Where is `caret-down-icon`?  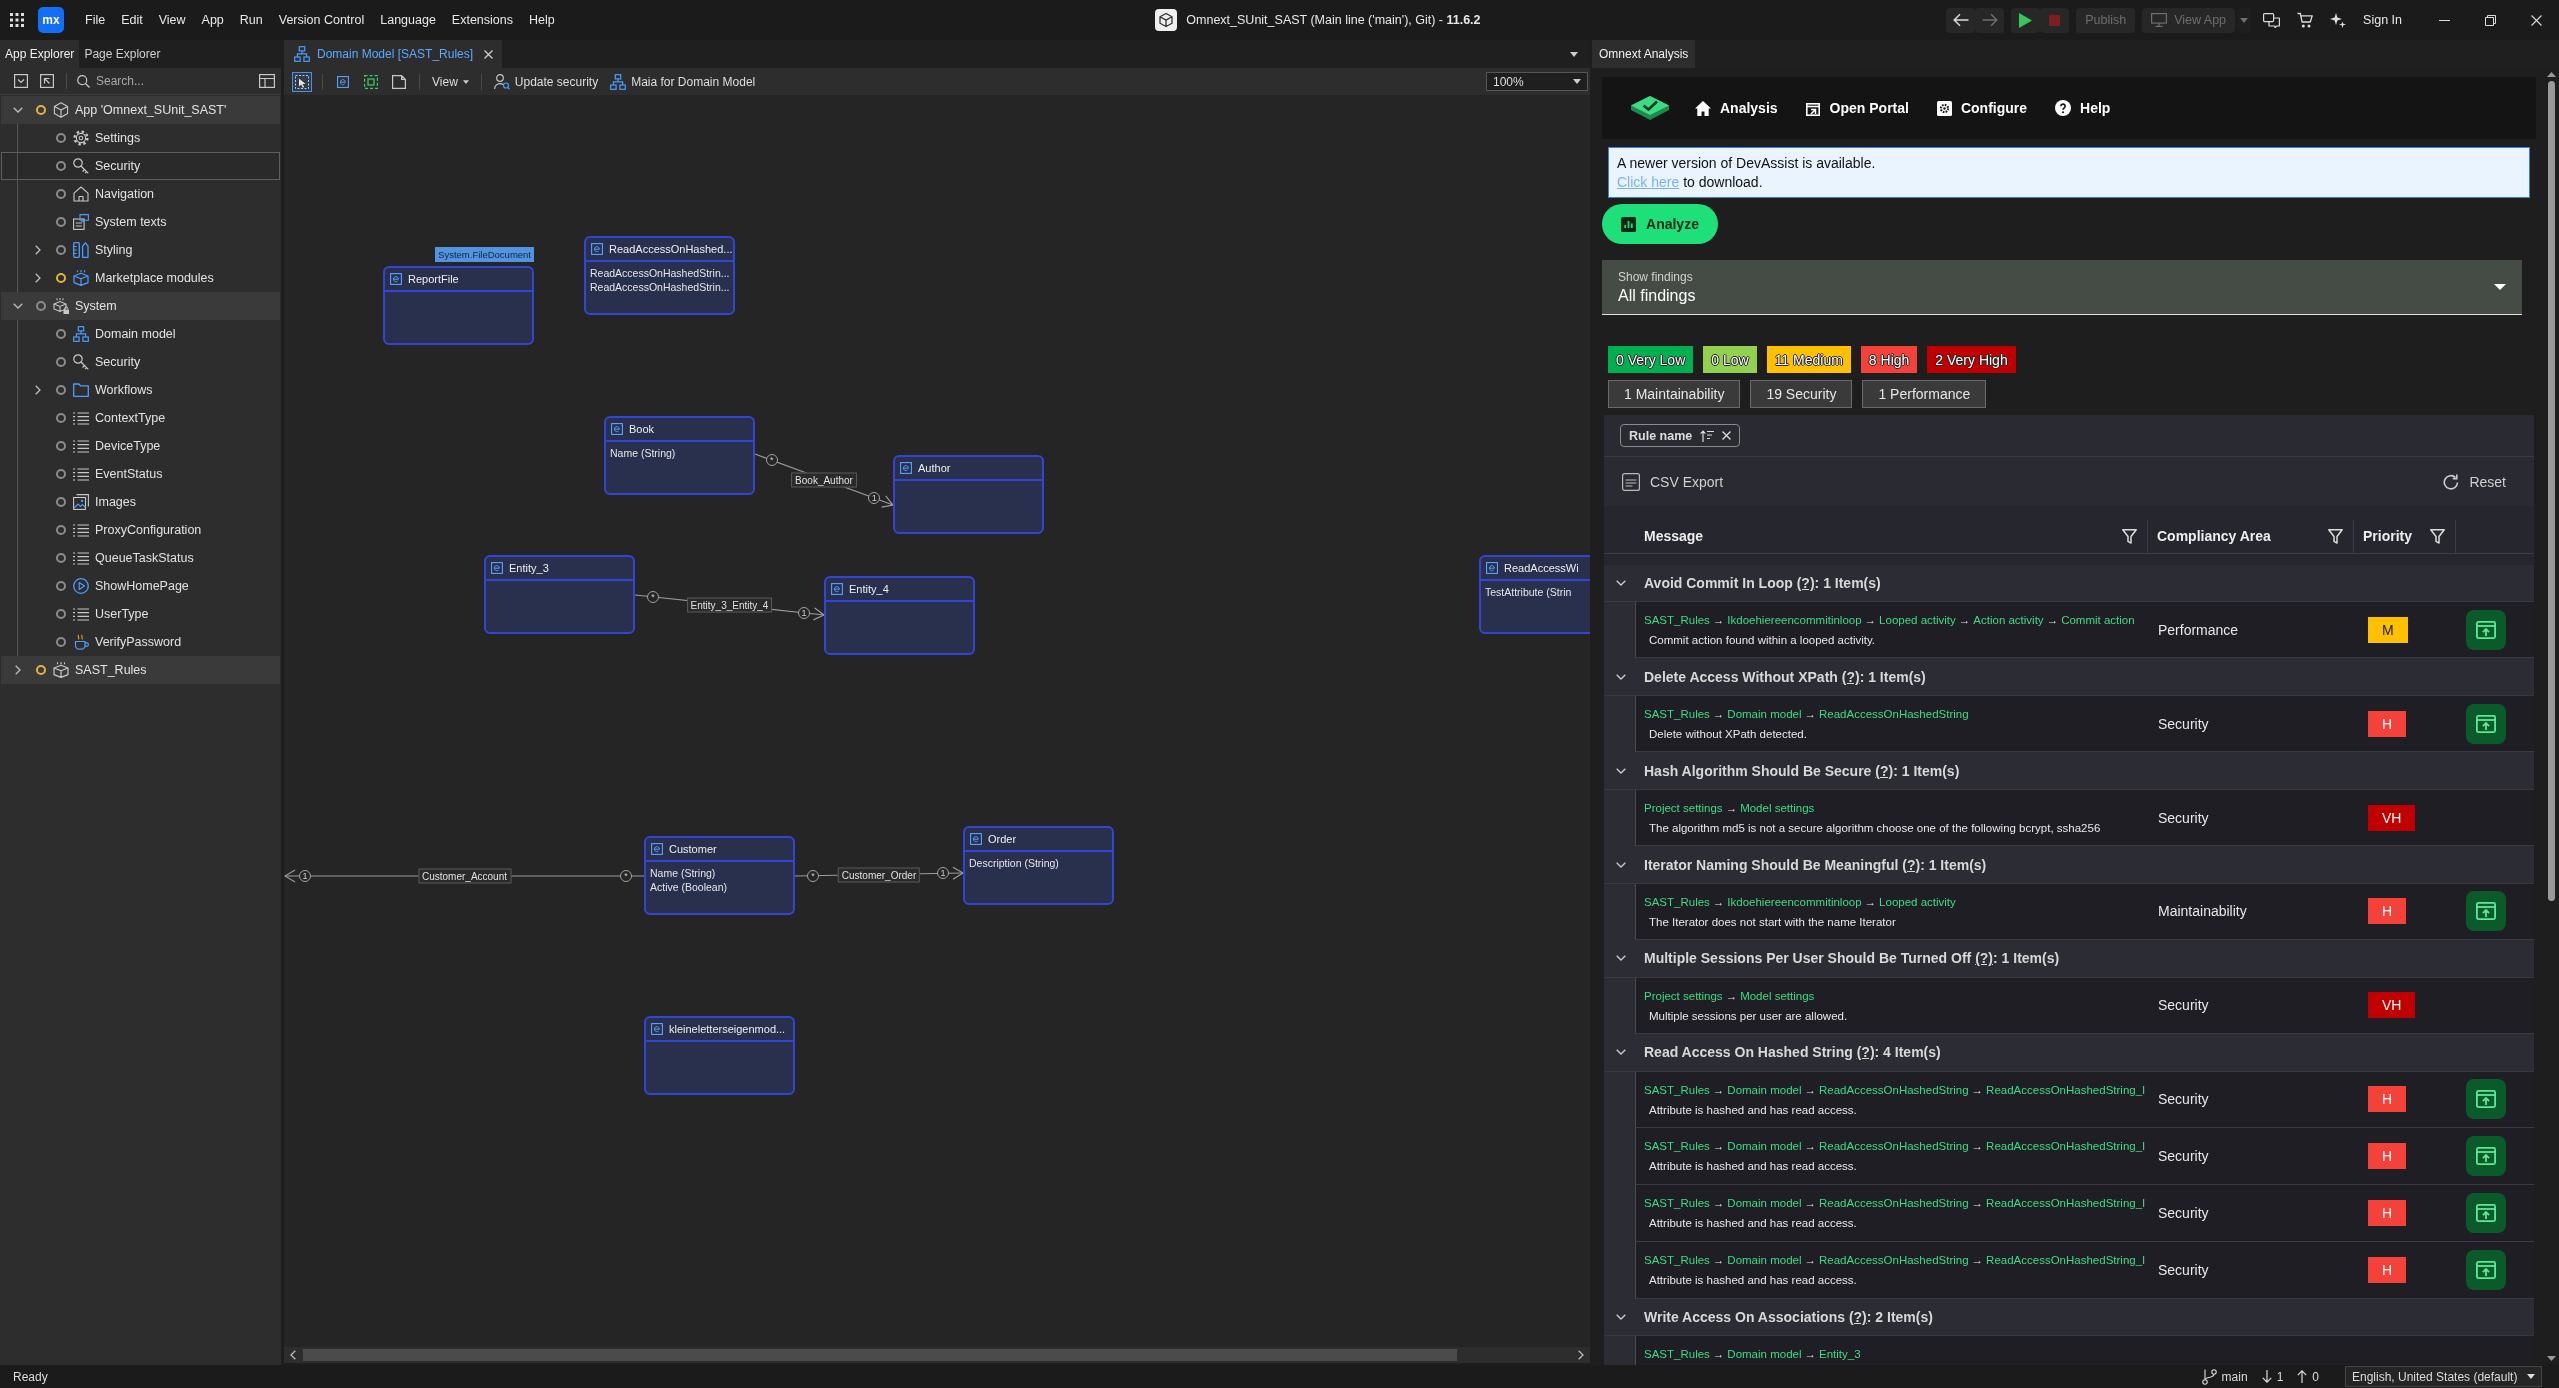 caret-down-icon is located at coordinates (1574, 54).